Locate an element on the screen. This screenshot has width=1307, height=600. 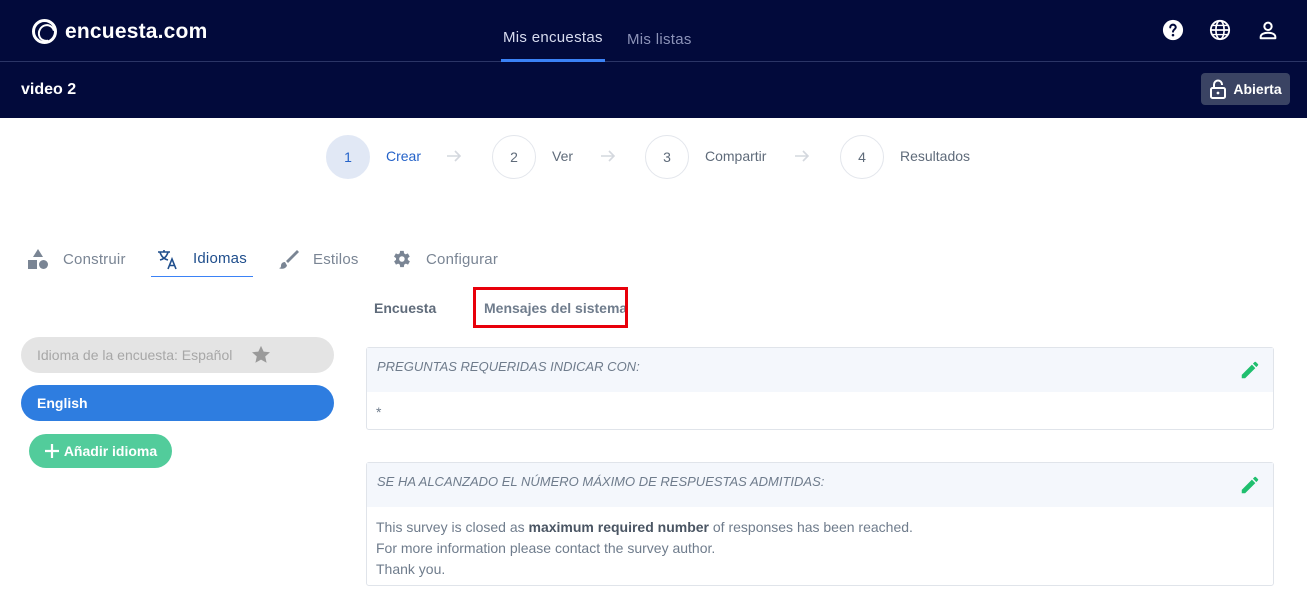
tab-configurar: Configurar is located at coordinates (444, 259).